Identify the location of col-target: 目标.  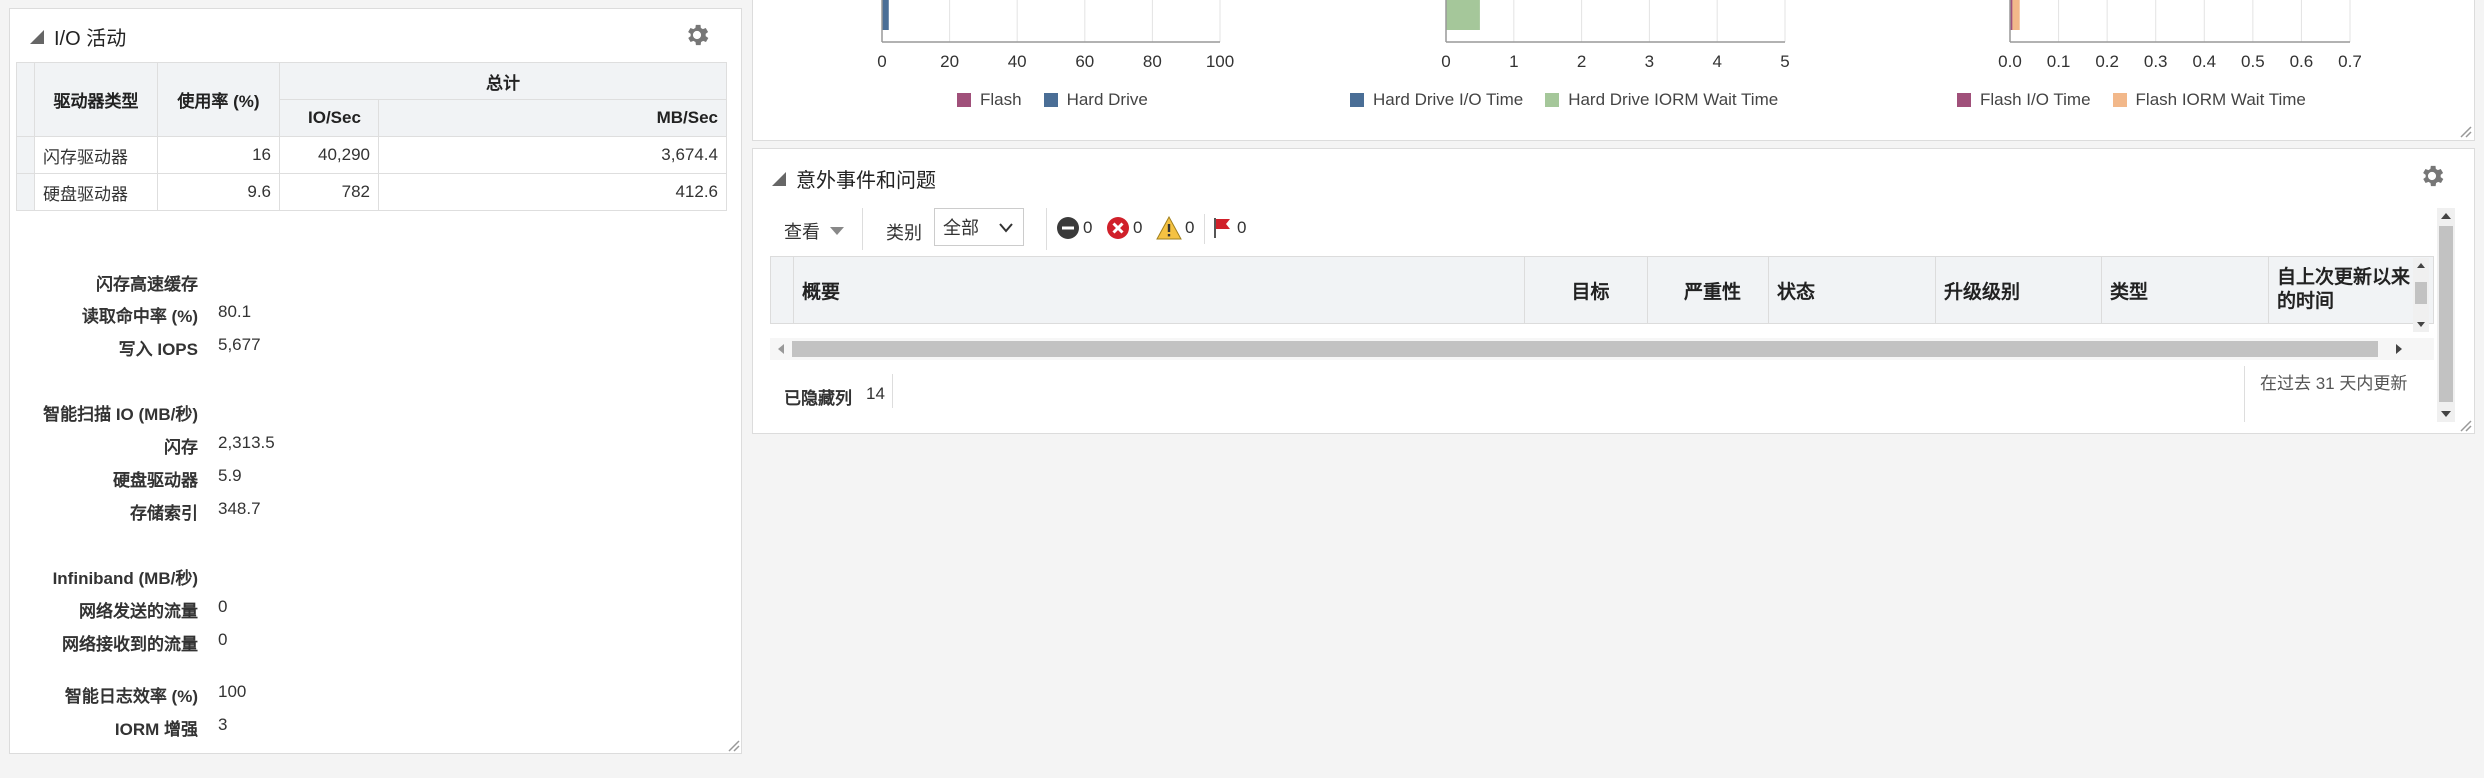
(1586, 290).